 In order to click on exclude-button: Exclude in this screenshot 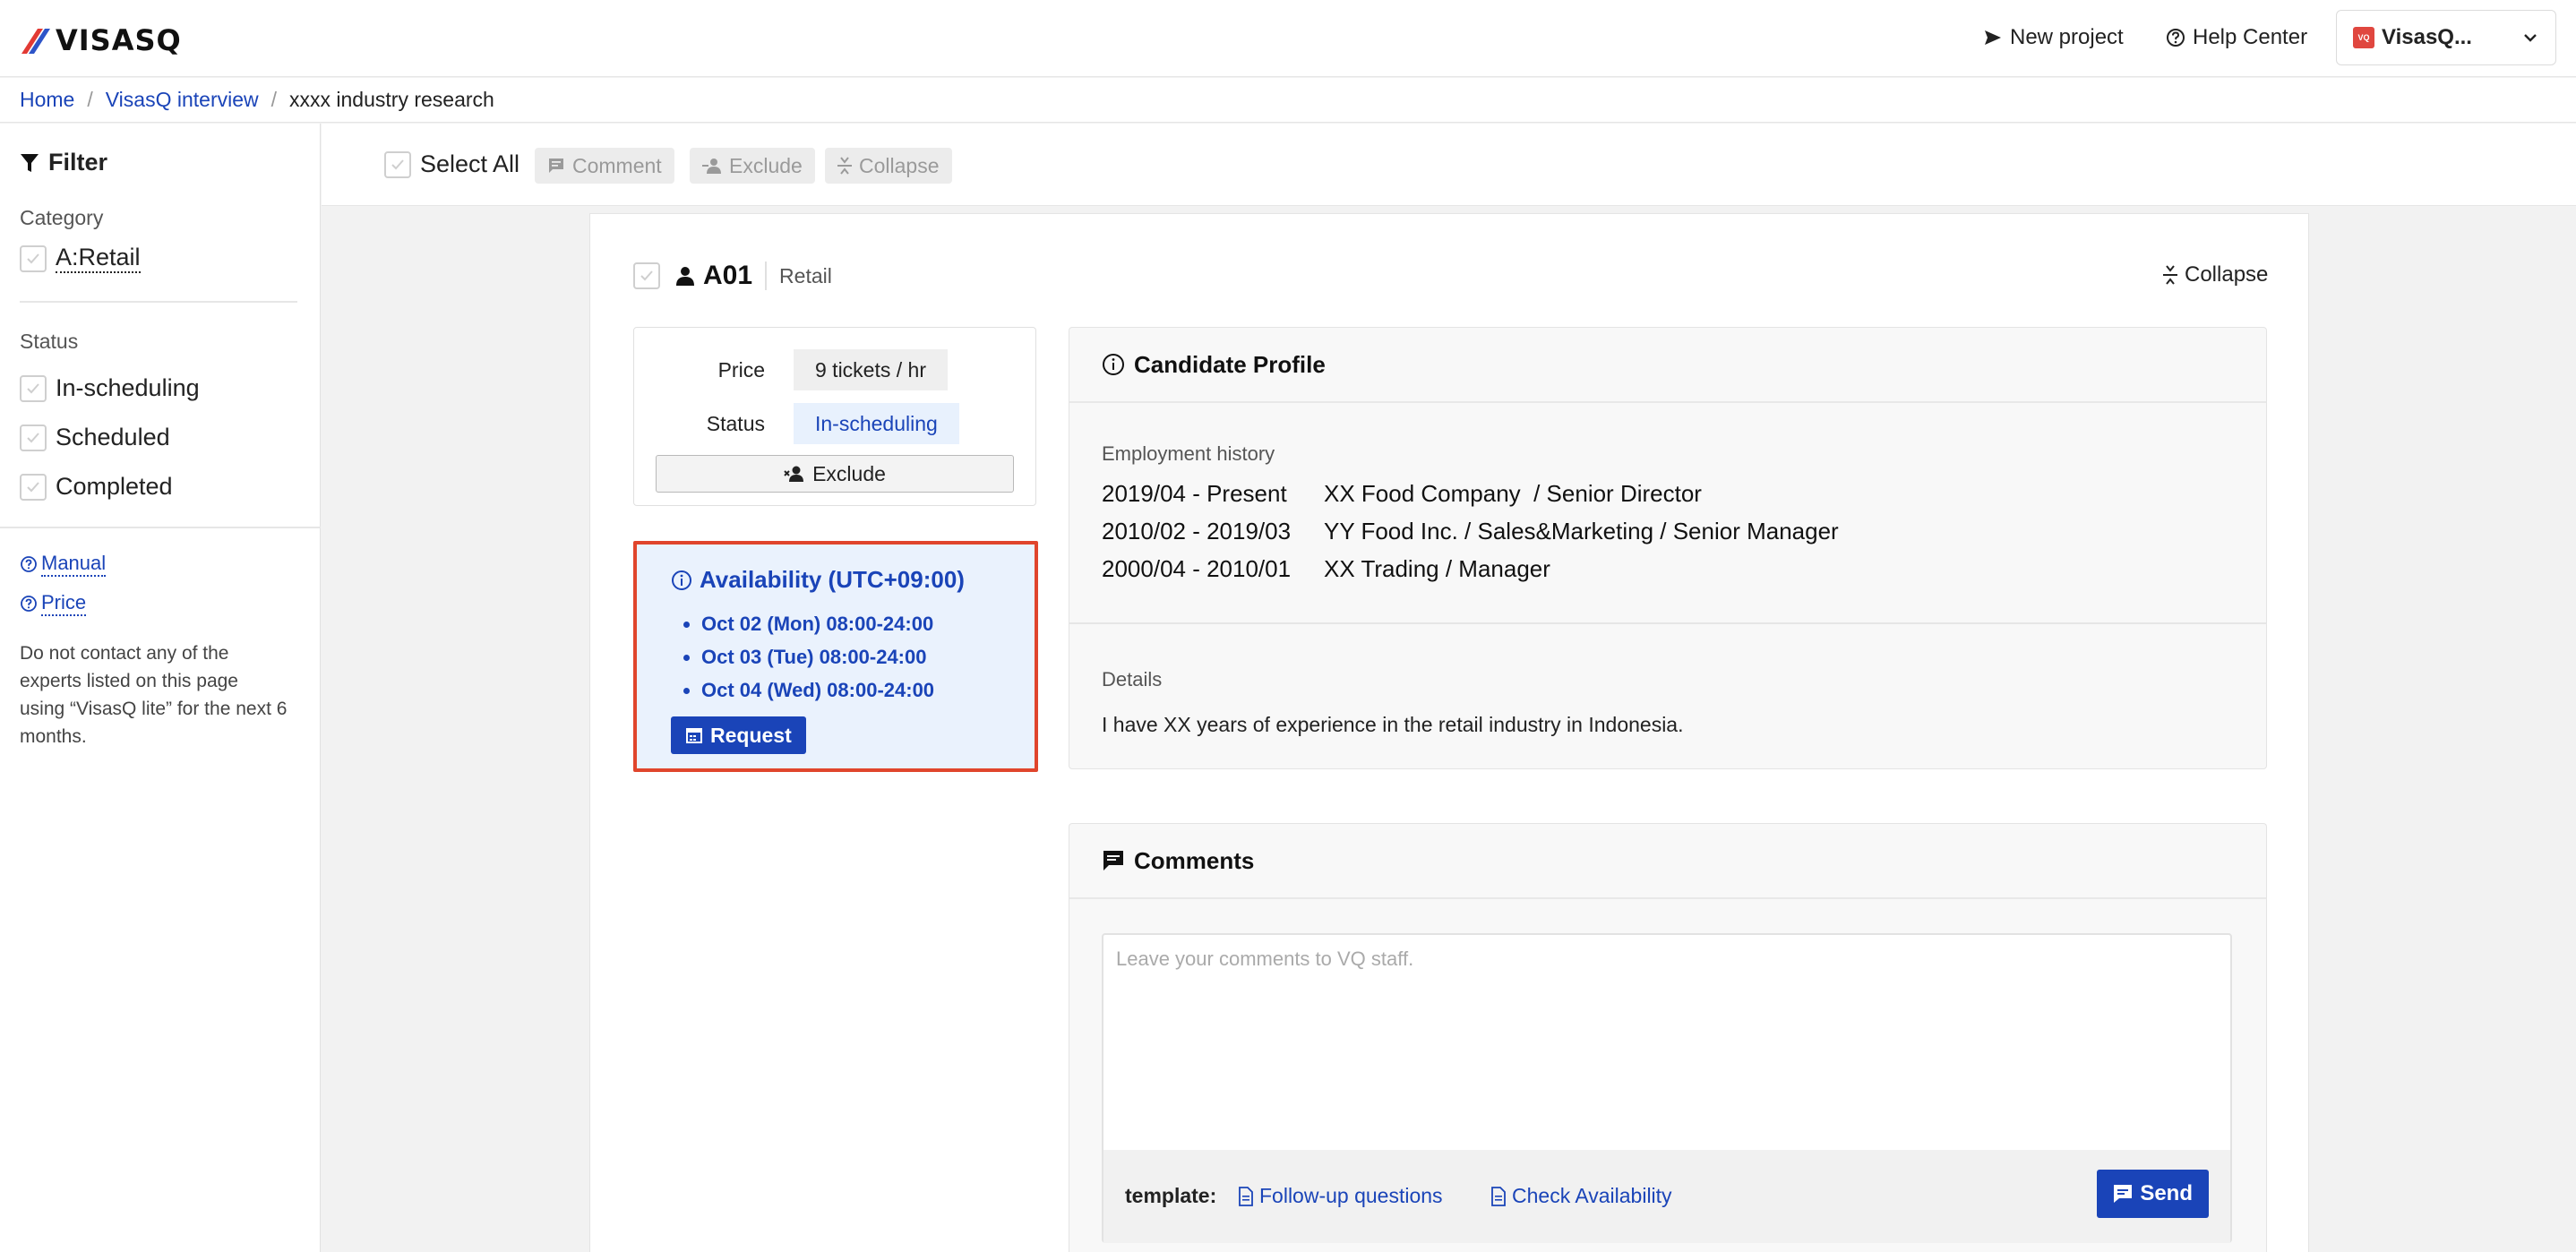, I will do `click(835, 474)`.